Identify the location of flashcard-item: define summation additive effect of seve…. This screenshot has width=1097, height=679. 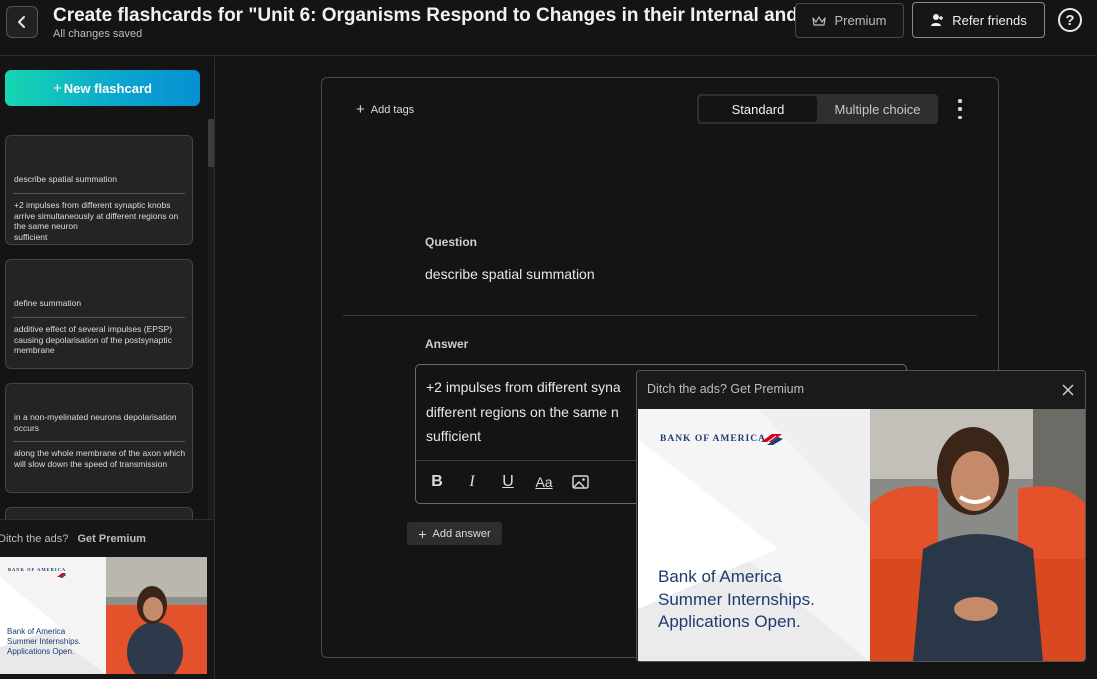
(99, 314).